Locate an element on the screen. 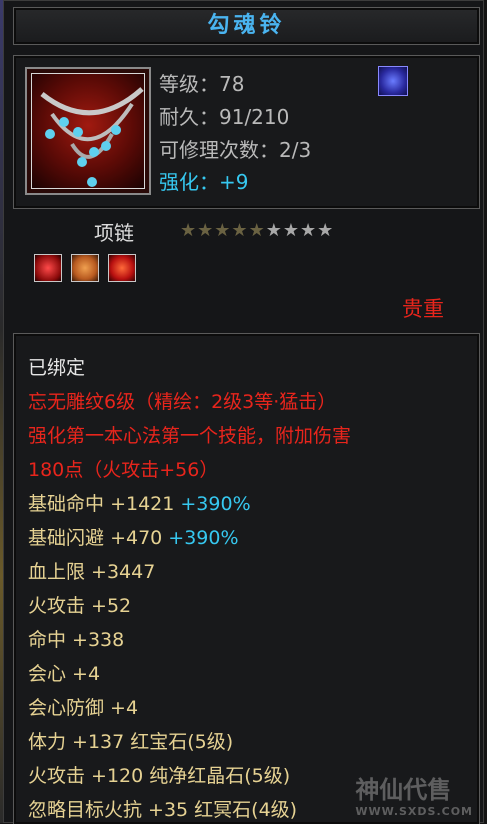  stat-value: +470 is located at coordinates (136, 538).